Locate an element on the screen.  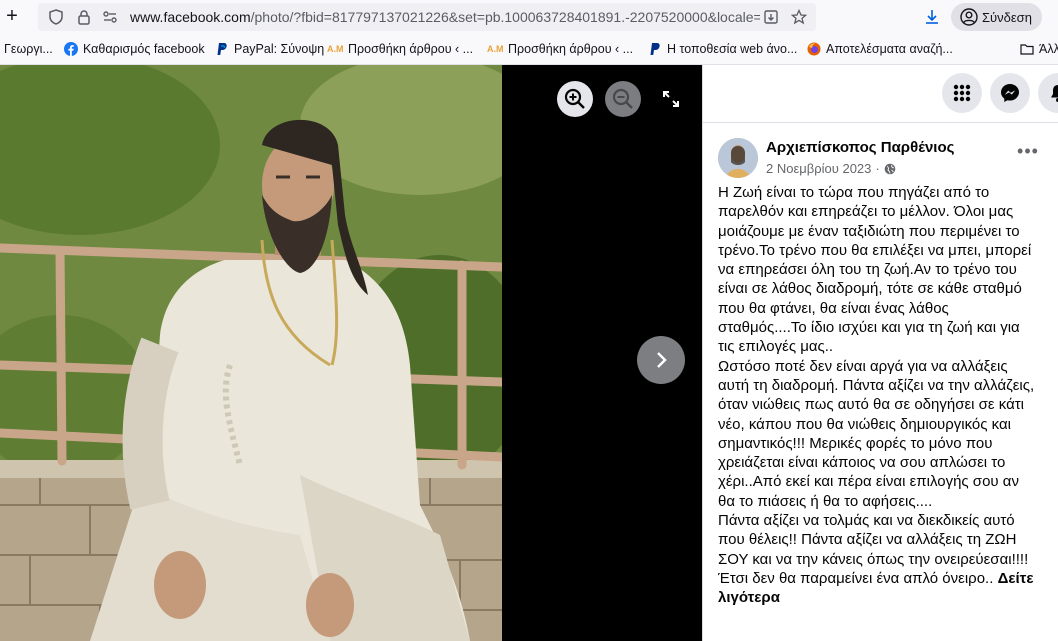
notifications-button is located at coordinates (1048, 93).